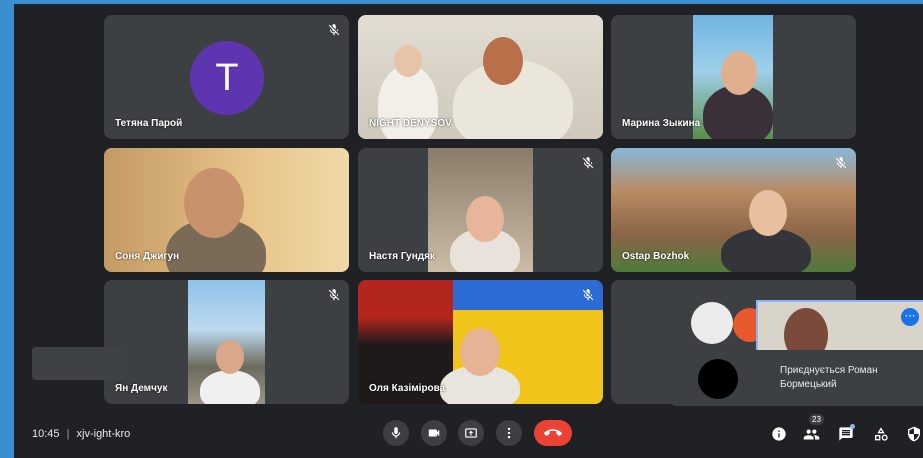 Image resolution: width=923 pixels, height=458 pixels. What do you see at coordinates (407, 388) in the screenshot?
I see `participant-name: Оля Казімірова` at bounding box center [407, 388].